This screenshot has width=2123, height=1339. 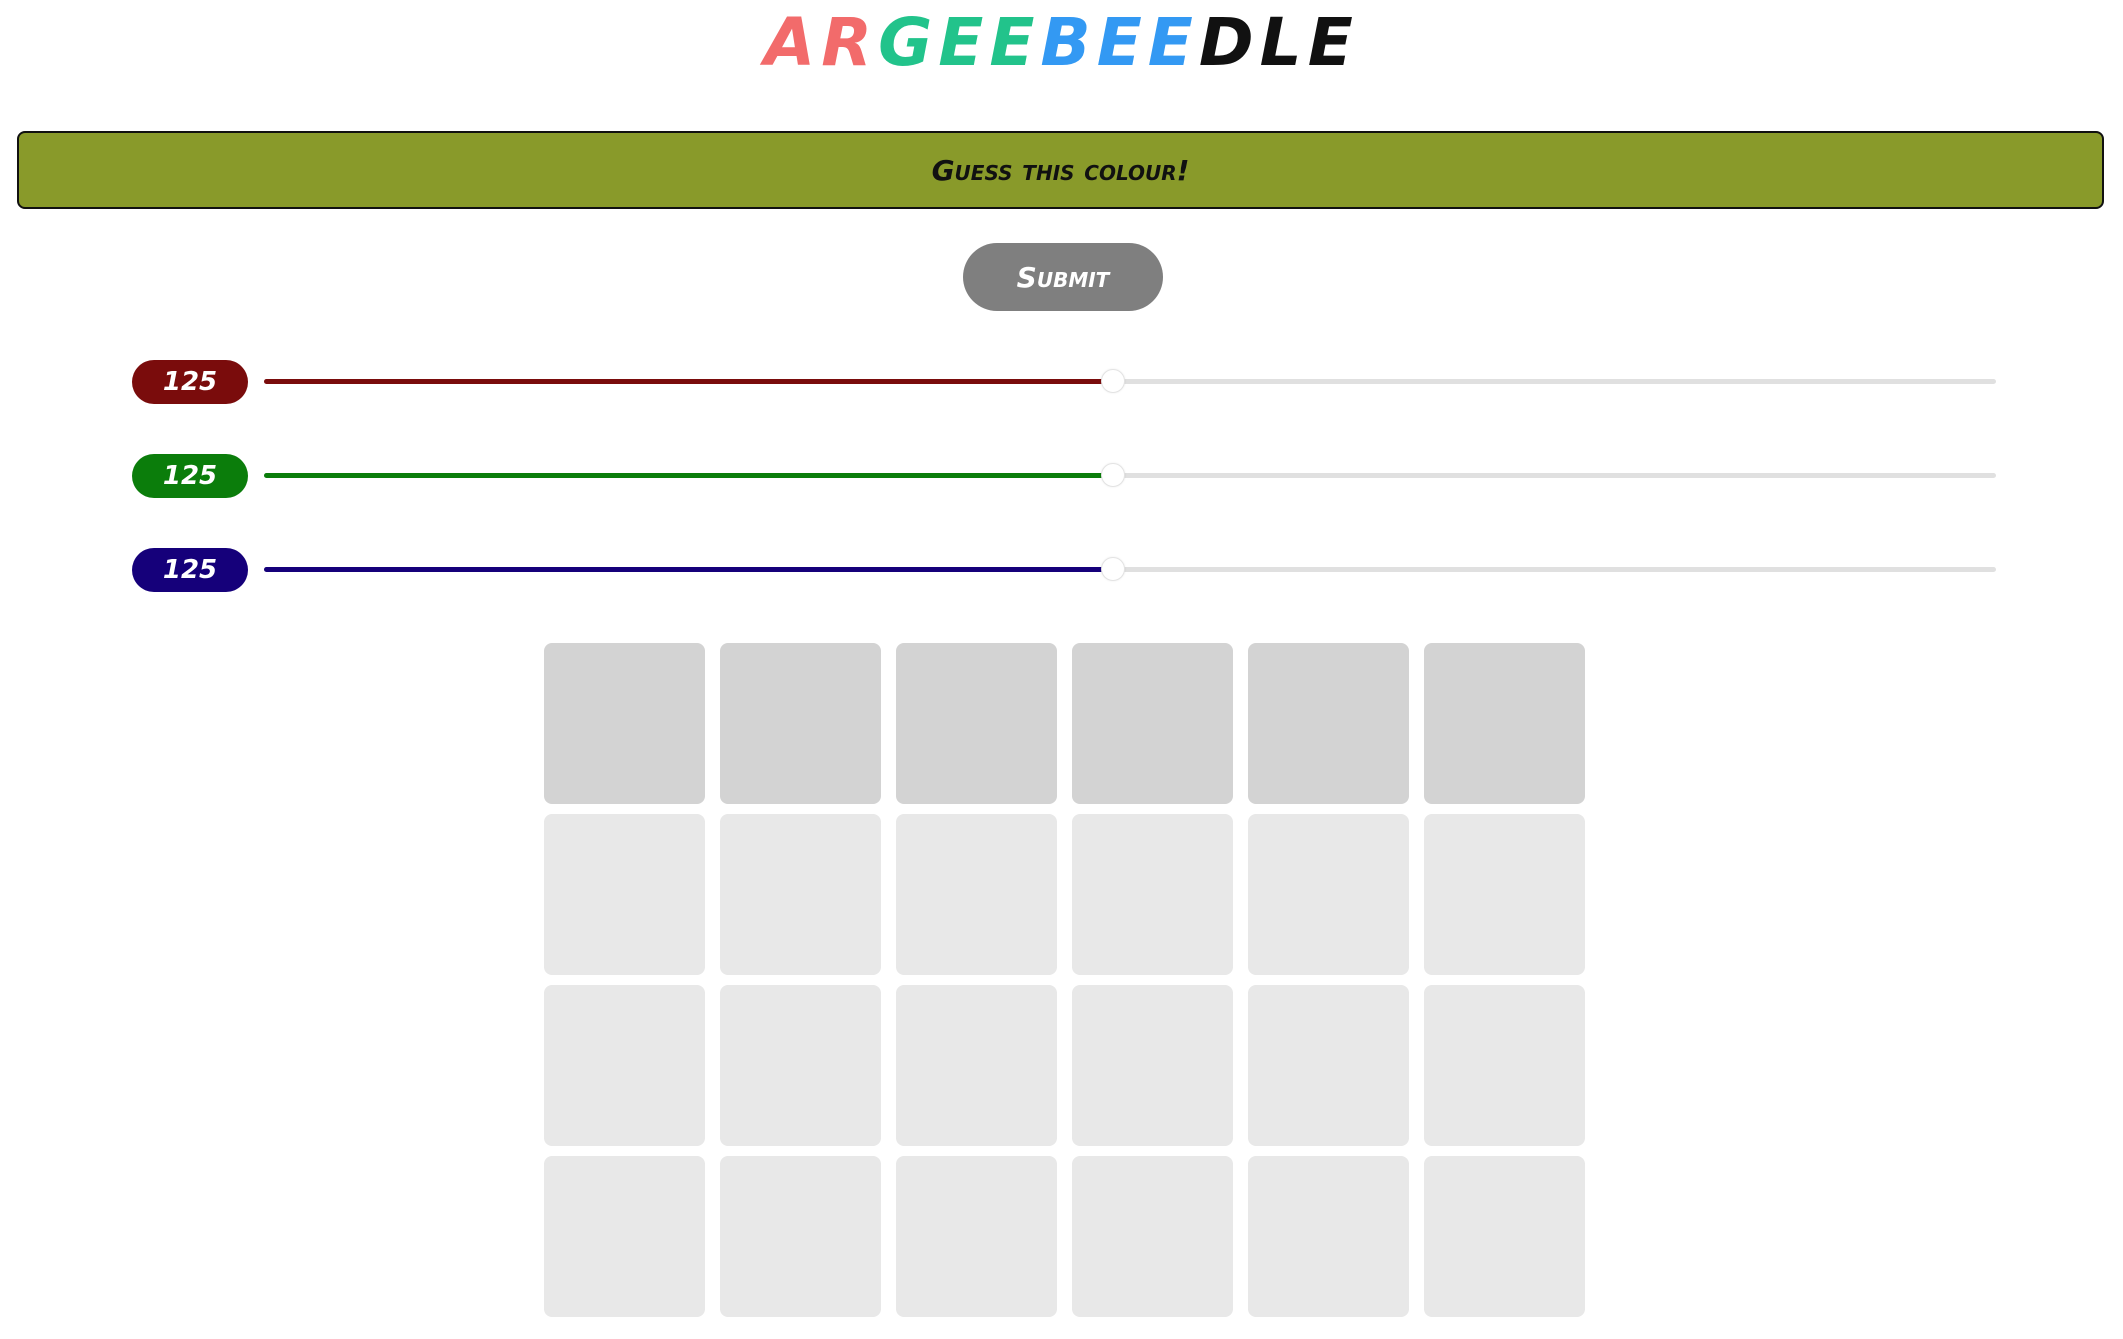 What do you see at coordinates (689, 569) in the screenshot?
I see `blue-slider-fill` at bounding box center [689, 569].